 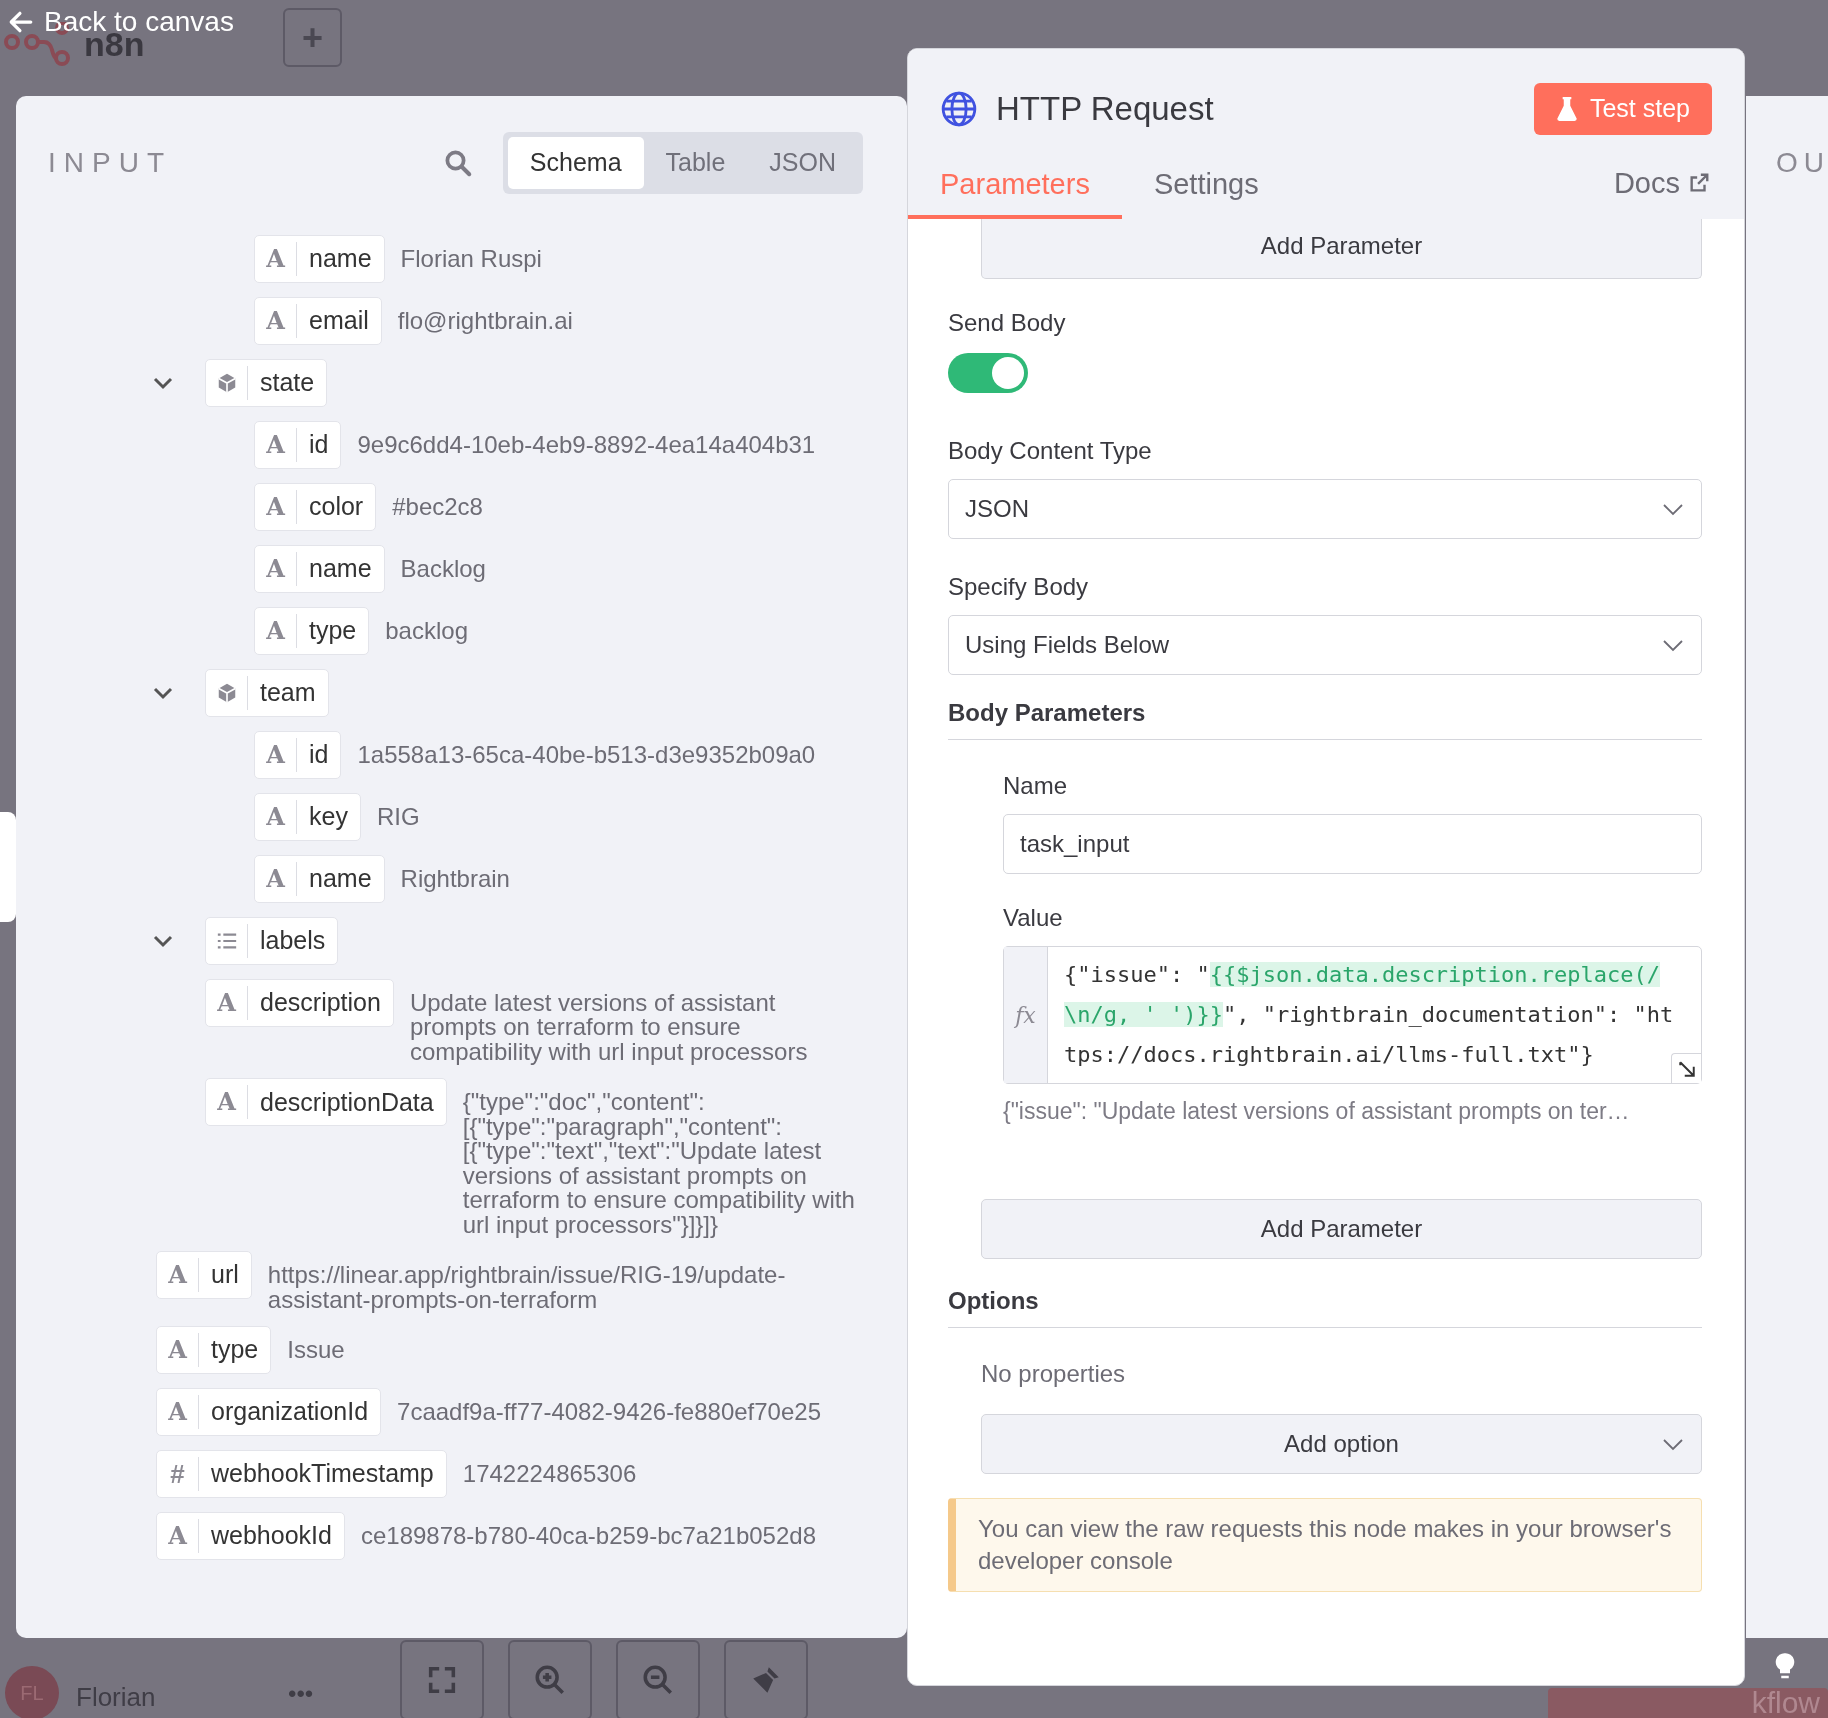 I want to click on section-title: Options, so click(x=1325, y=1305).